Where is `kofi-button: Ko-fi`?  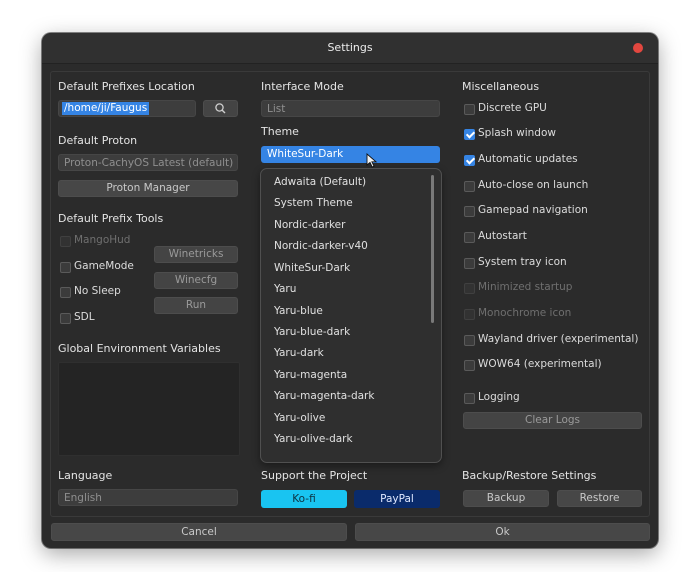 kofi-button: Ko-fi is located at coordinates (304, 499).